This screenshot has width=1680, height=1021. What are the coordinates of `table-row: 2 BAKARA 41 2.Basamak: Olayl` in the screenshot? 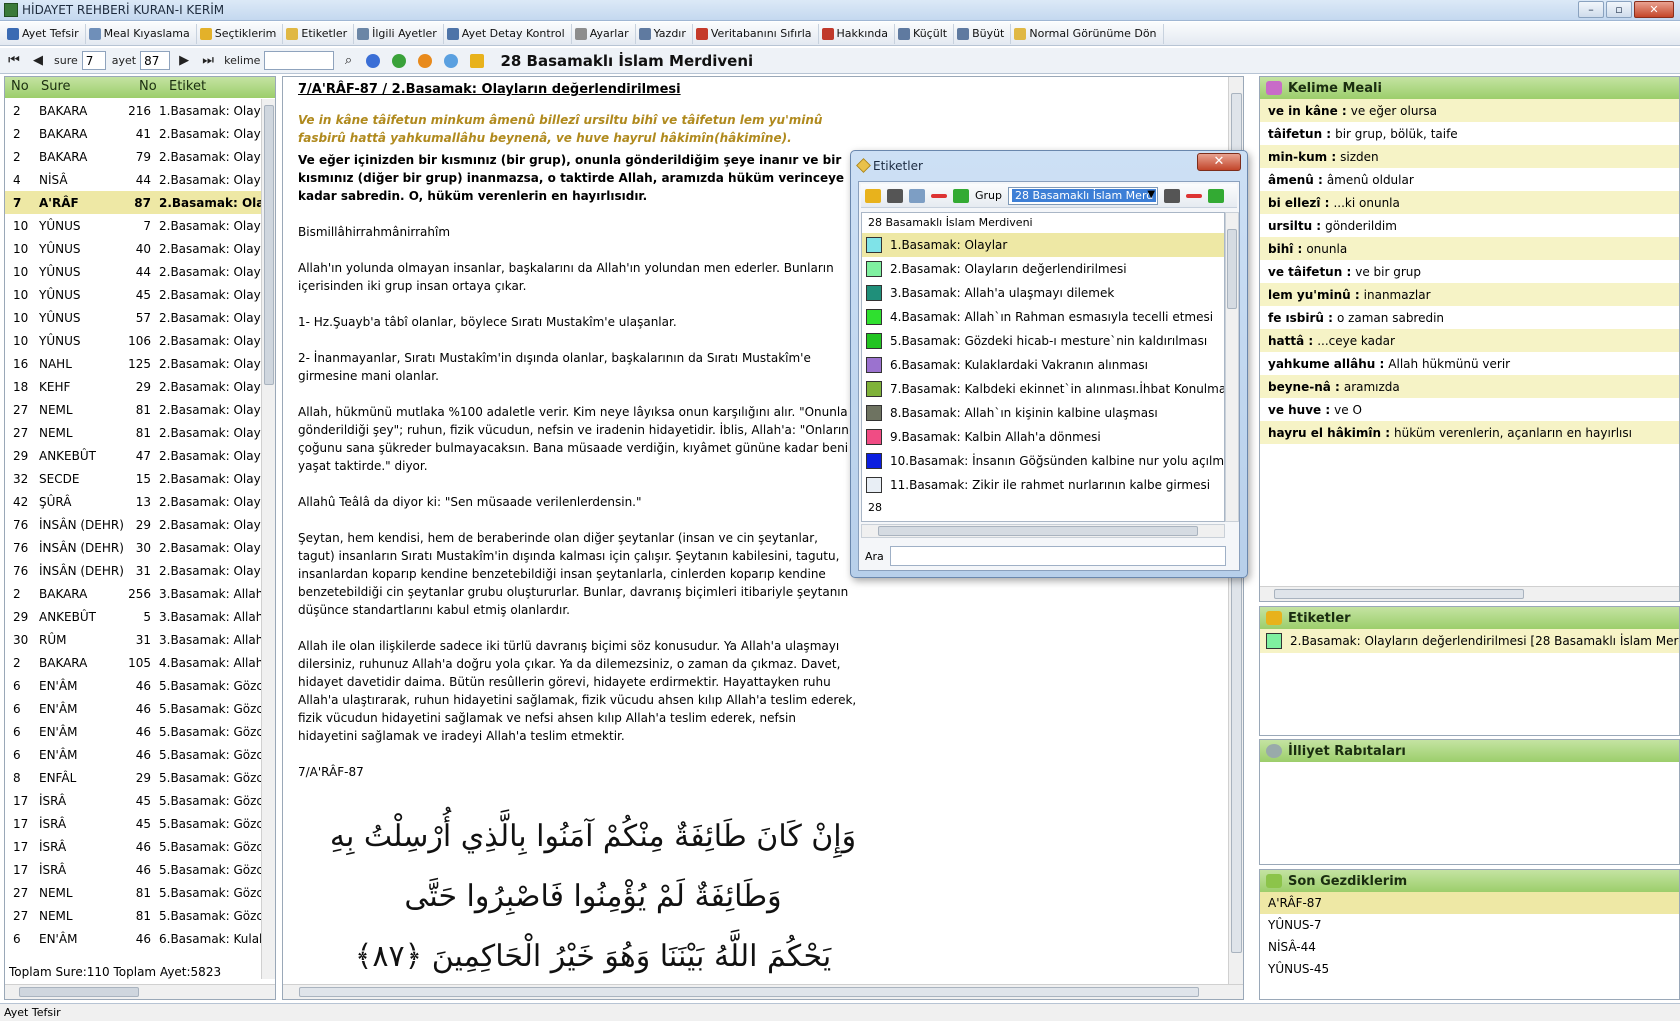 It's located at (134, 133).